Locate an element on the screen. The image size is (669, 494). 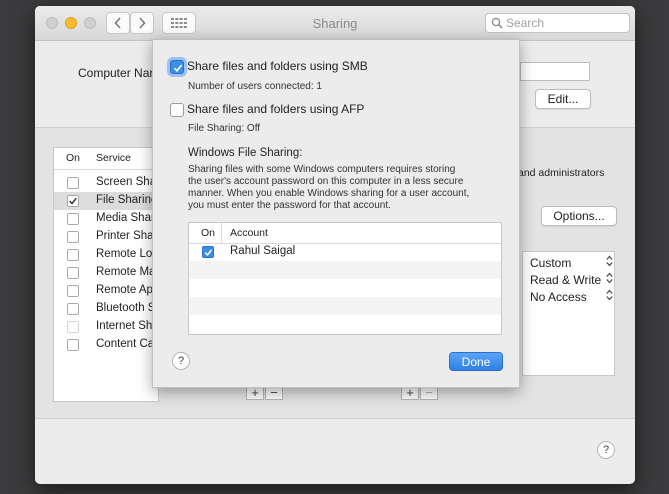
service-row: File Sharing is located at coordinates (106, 201).